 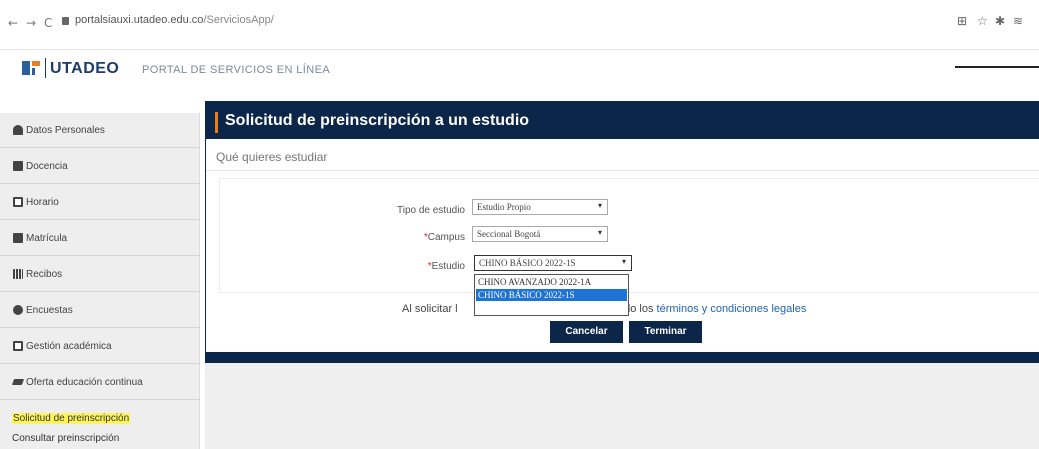 I want to click on sidebar-item-encuestas: Encuestas, so click(x=100, y=310).